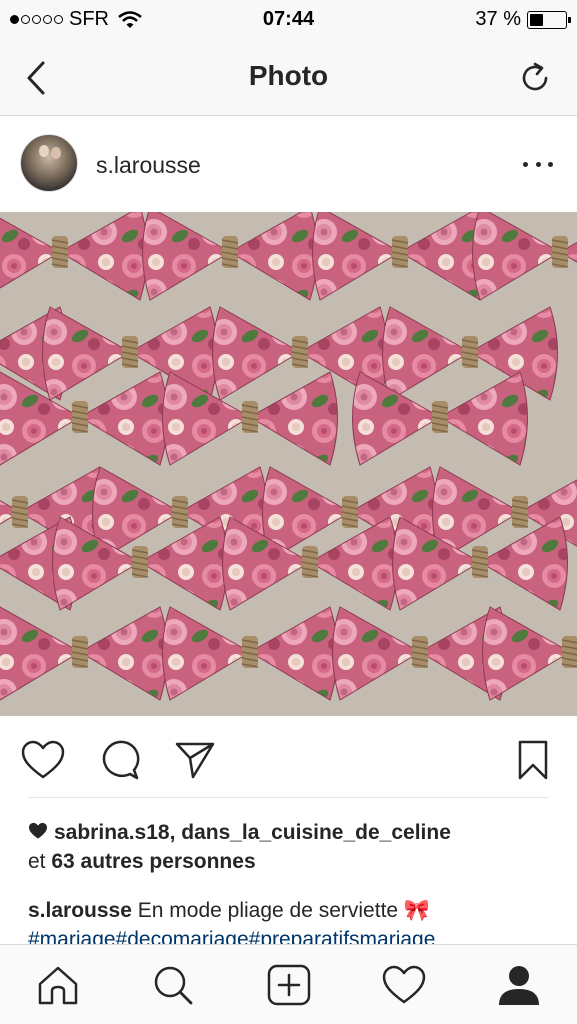  I want to click on tab-search, so click(173, 985).